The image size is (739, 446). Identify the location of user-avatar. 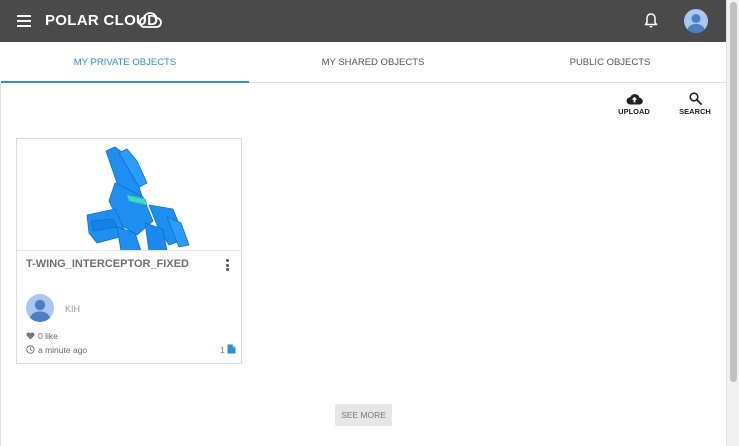
(696, 21).